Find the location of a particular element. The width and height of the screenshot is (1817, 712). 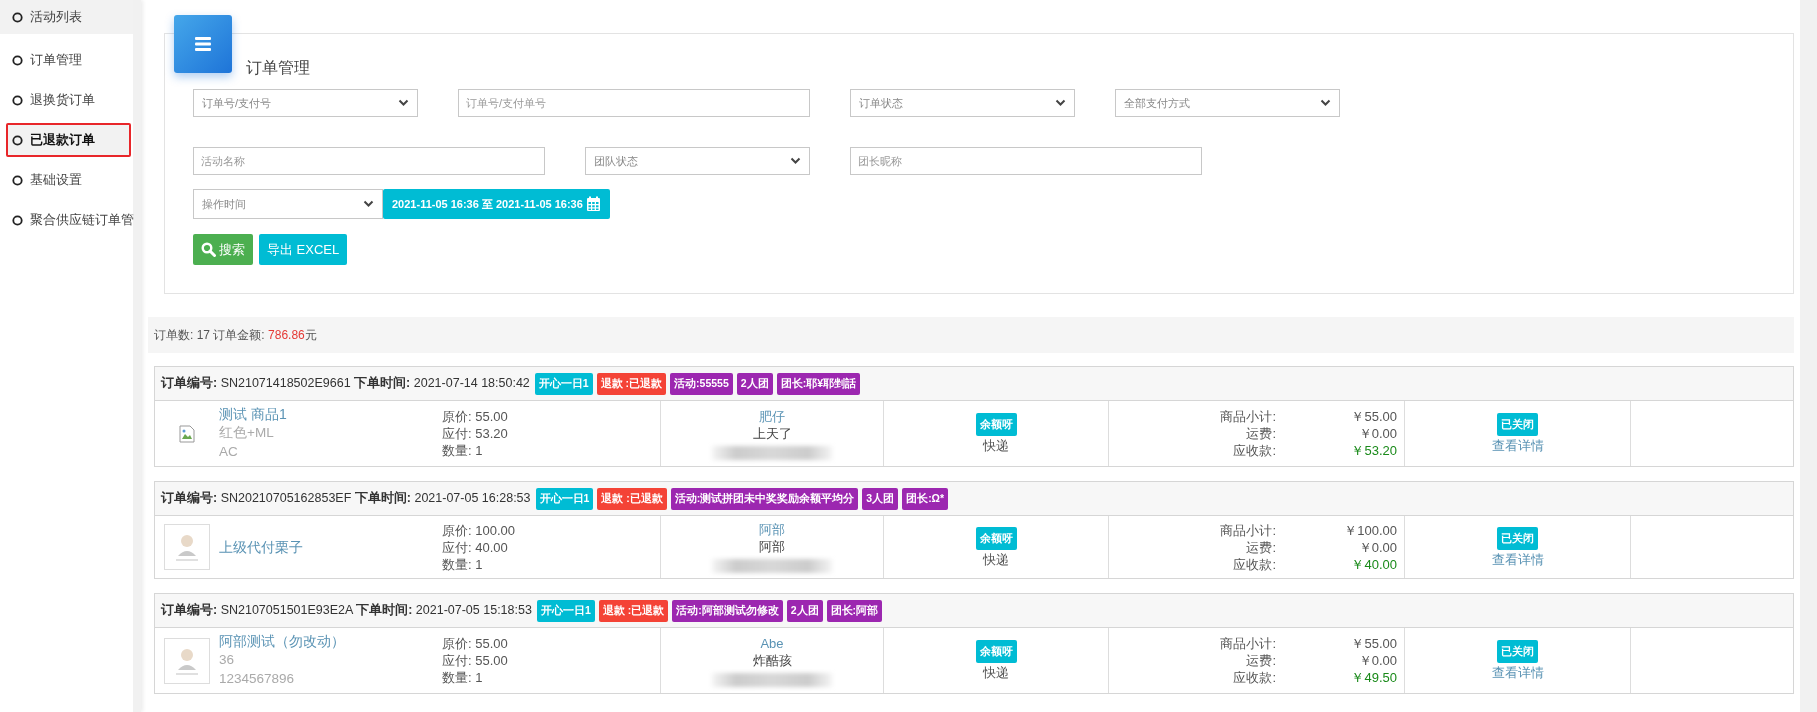

buyer-name: 阿部 is located at coordinates (772, 529).